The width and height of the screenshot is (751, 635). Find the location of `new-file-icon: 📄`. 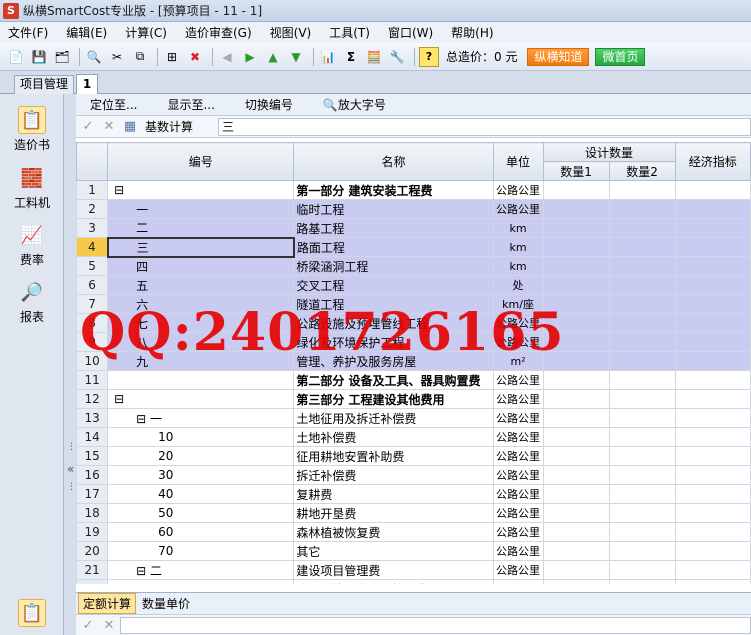

new-file-icon: 📄 is located at coordinates (16, 57).